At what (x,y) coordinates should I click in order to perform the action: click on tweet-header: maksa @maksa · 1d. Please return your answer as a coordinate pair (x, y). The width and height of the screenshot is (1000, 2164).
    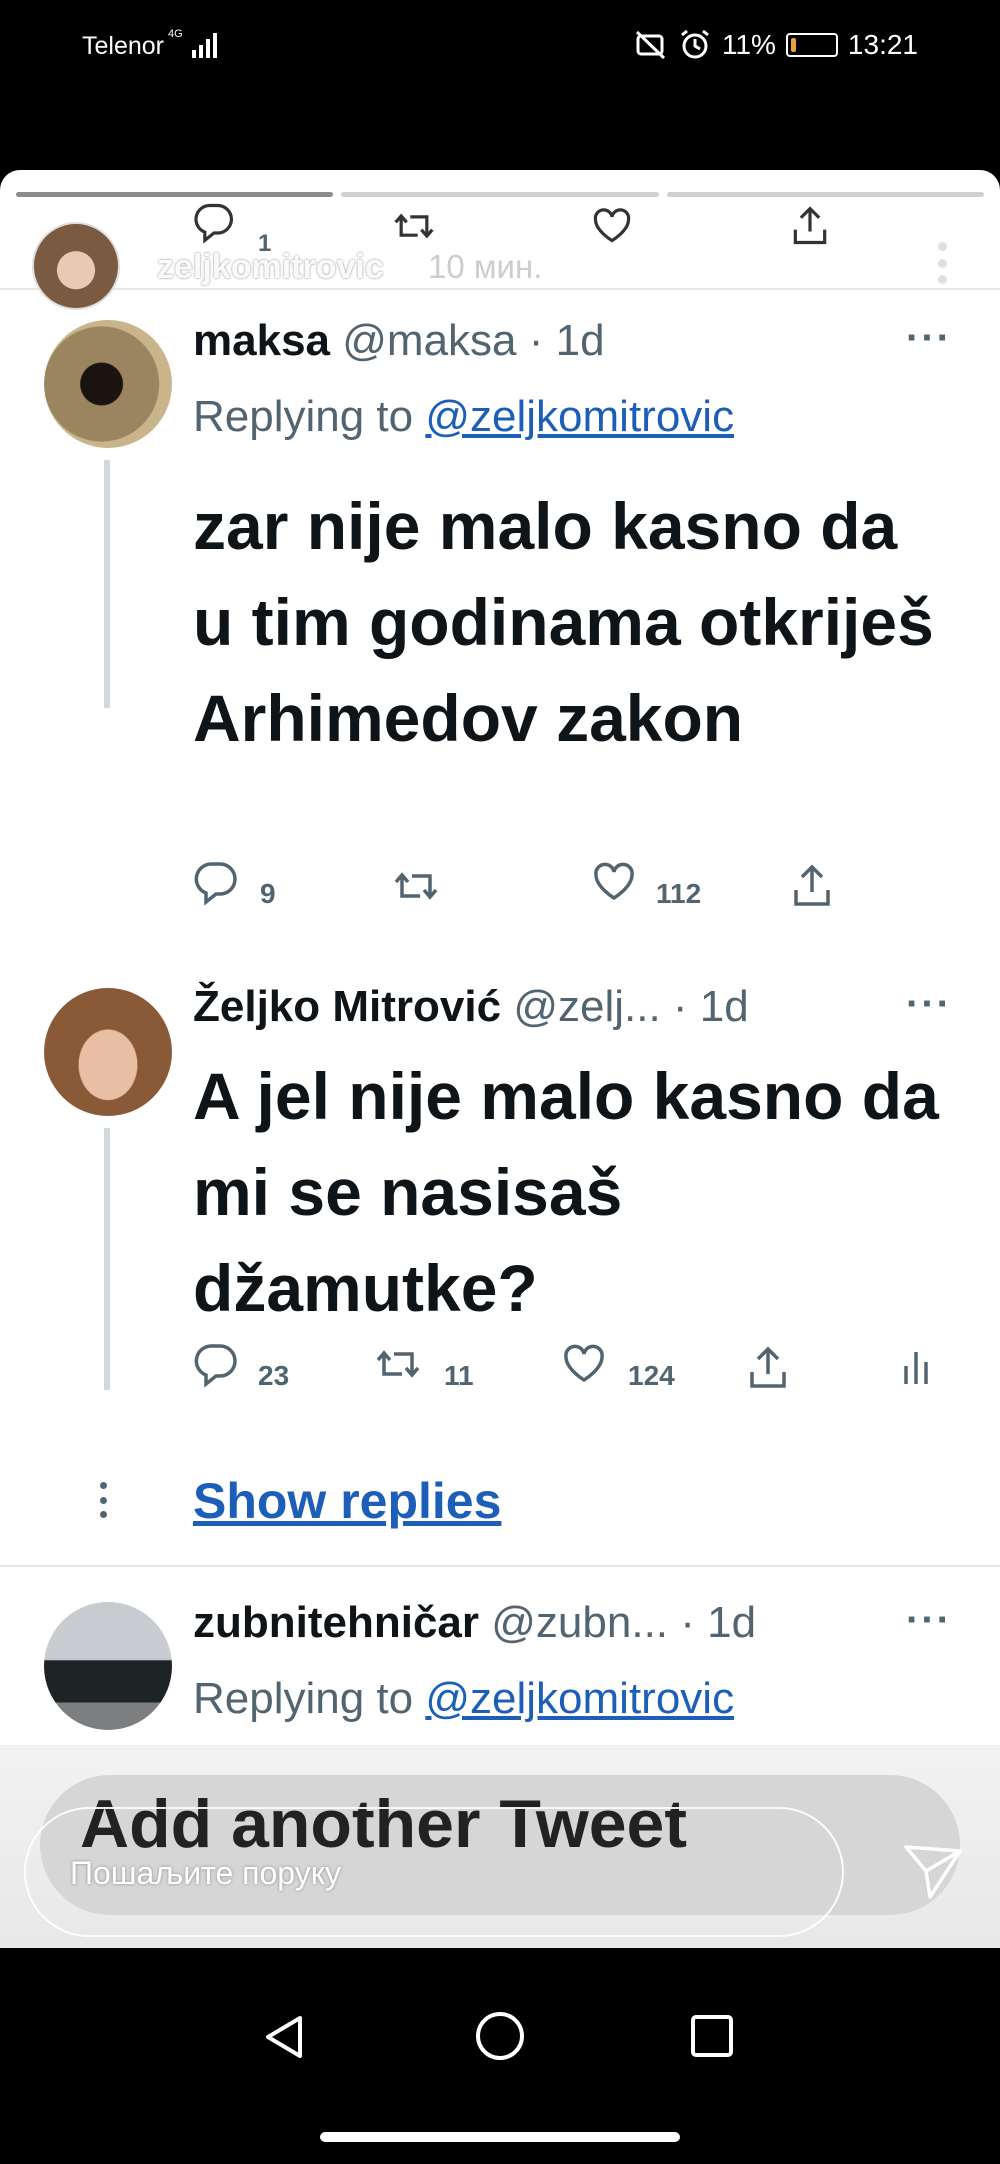
    Looking at the image, I should click on (399, 341).